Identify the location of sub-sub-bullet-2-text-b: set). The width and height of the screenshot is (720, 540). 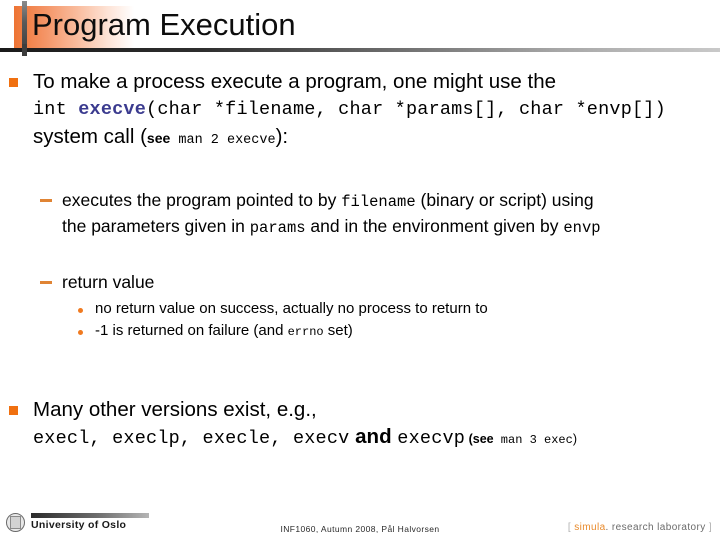
(338, 330).